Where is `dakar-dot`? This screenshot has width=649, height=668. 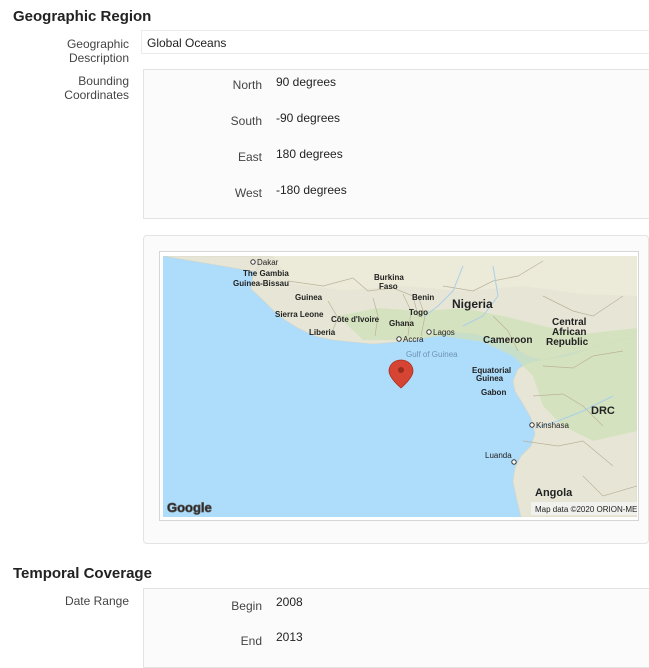
dakar-dot is located at coordinates (253, 262).